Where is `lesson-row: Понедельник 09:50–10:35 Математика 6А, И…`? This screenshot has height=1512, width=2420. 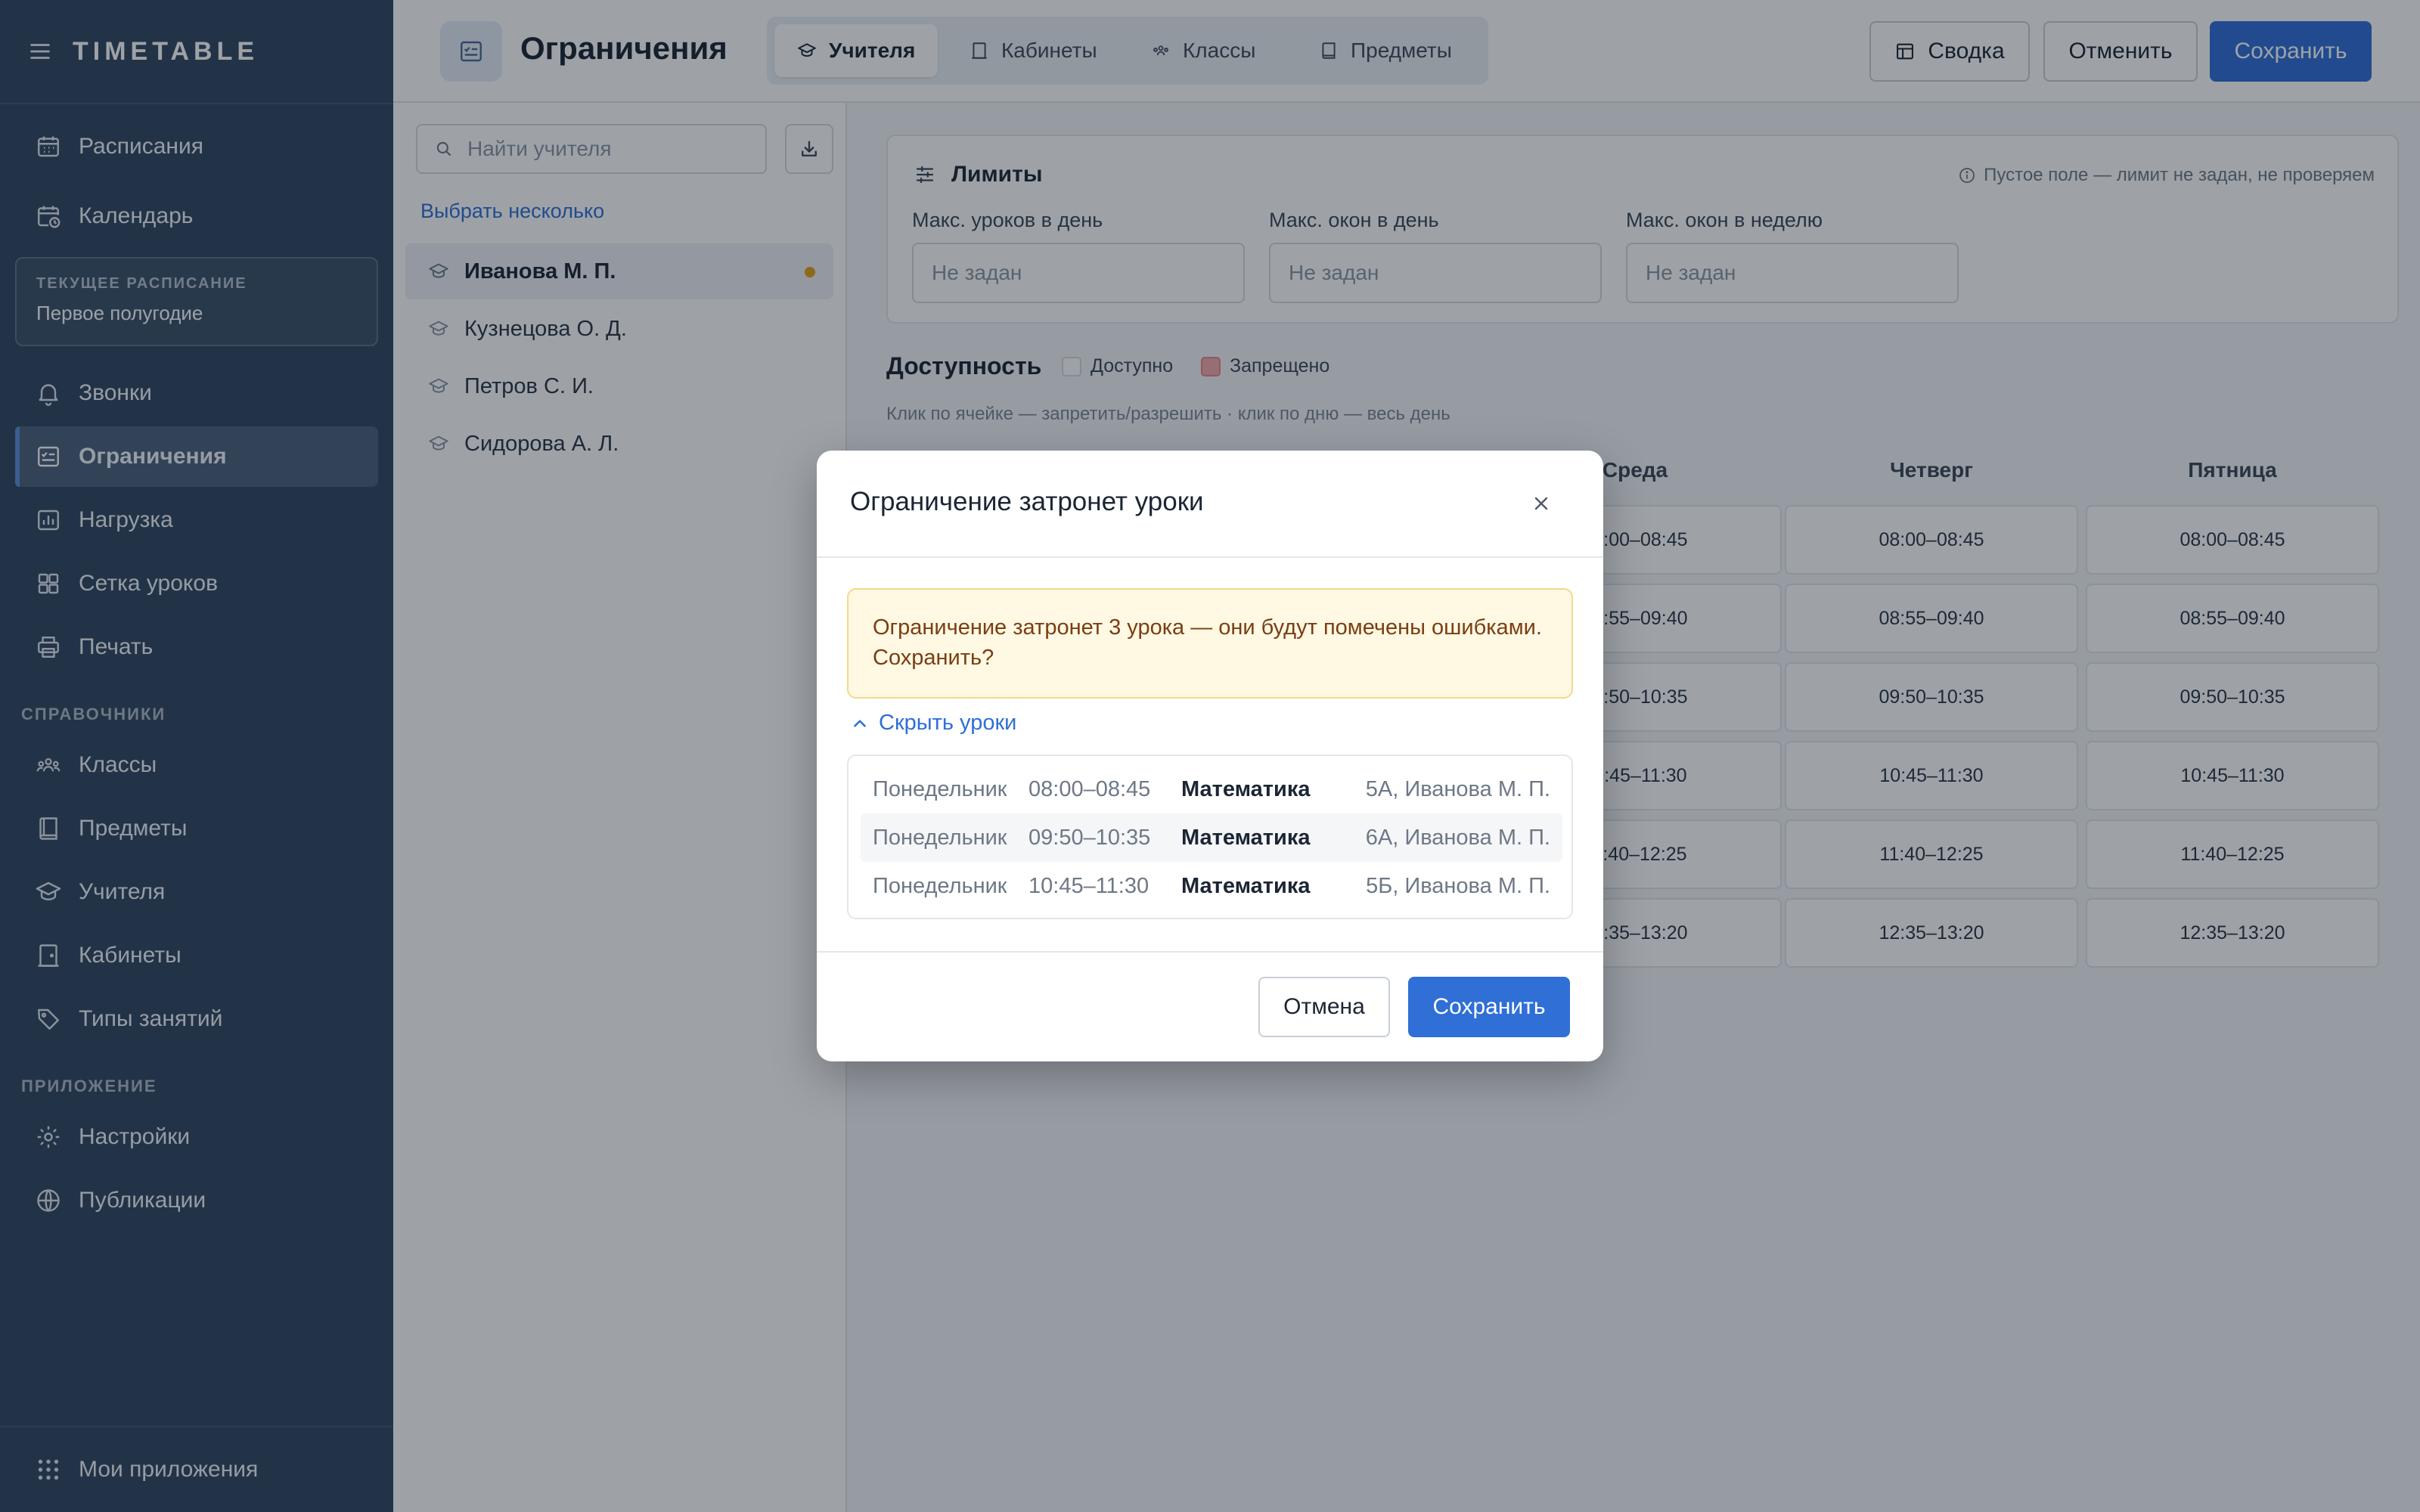 lesson-row: Понедельник 09:50–10:35 Математика 6А, И… is located at coordinates (1211, 838).